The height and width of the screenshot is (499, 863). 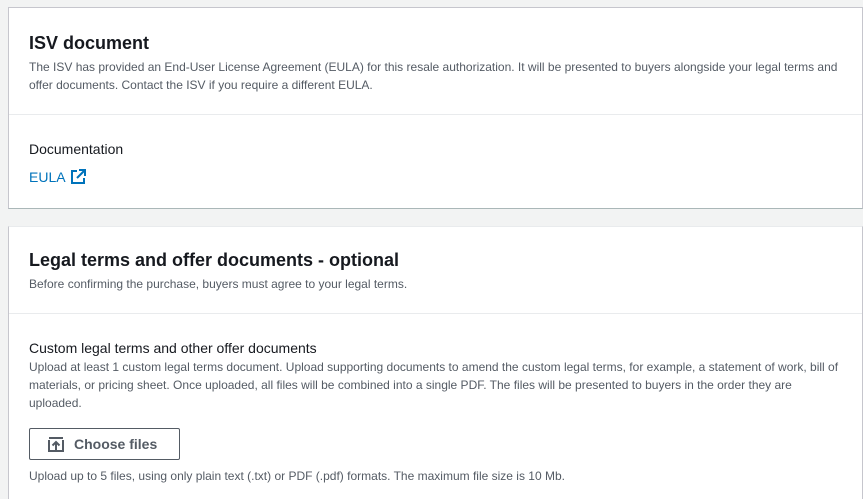 What do you see at coordinates (56, 444) in the screenshot?
I see `upload-icon` at bounding box center [56, 444].